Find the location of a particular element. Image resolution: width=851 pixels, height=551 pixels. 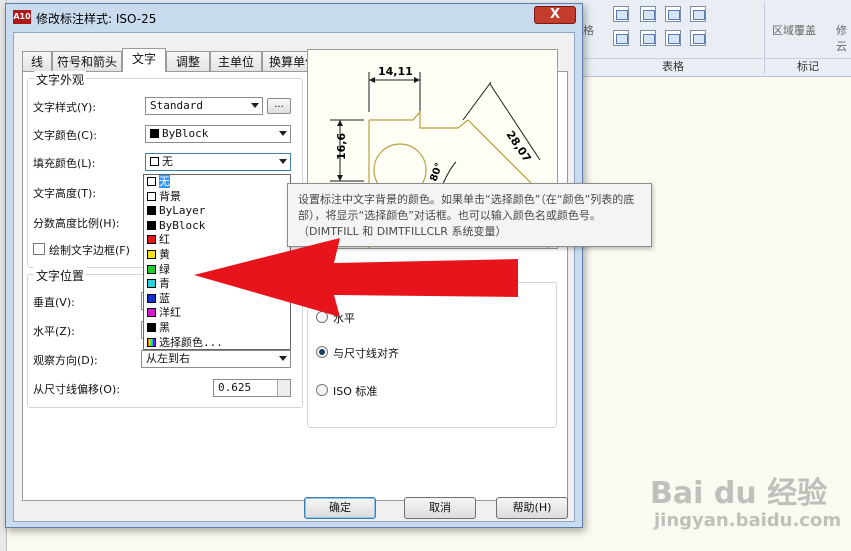

dropdown-item: 黑 is located at coordinates (217, 328).